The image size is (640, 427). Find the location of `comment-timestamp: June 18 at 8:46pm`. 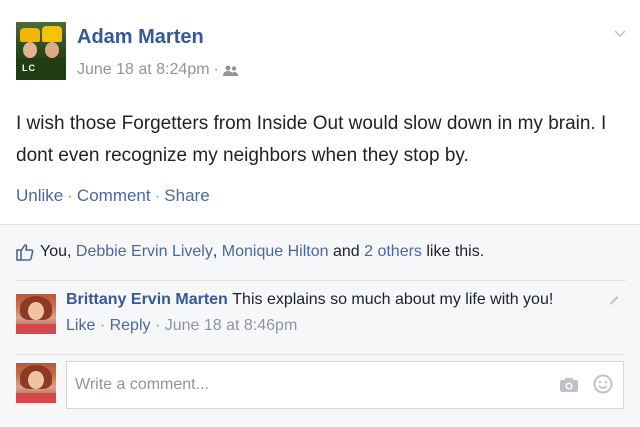

comment-timestamp: June 18 at 8:46pm is located at coordinates (231, 325).